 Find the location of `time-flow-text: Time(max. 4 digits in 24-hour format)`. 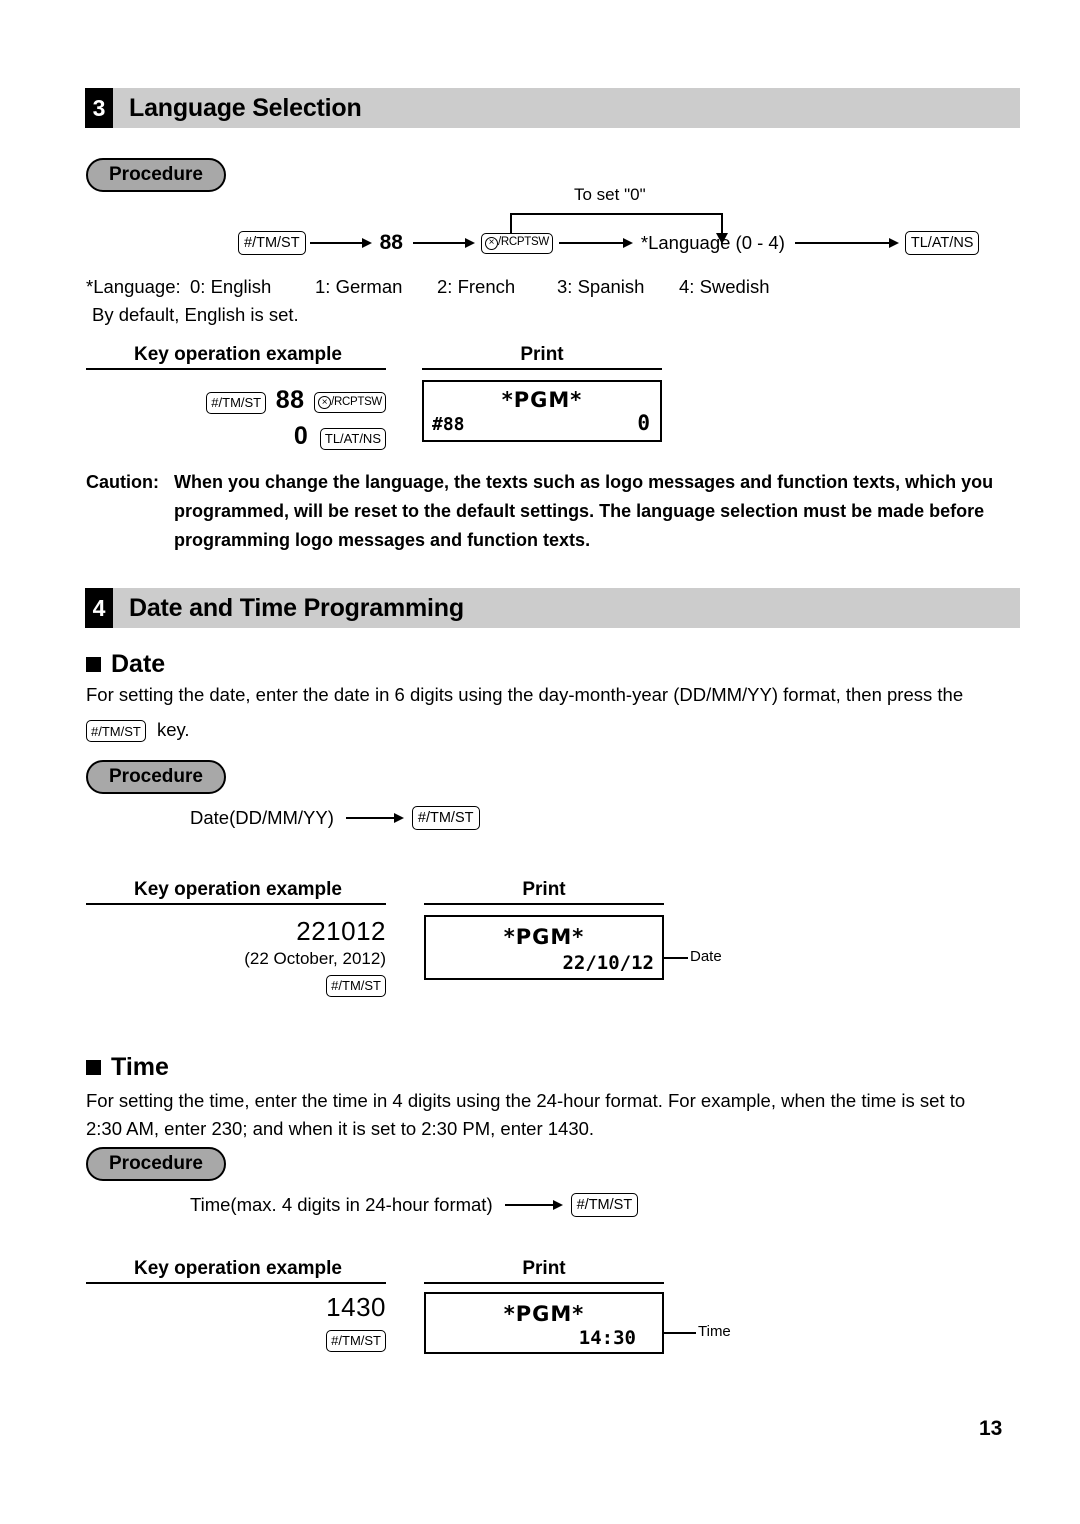

time-flow-text: Time(max. 4 digits in 24-hour format) is located at coordinates (341, 1204).